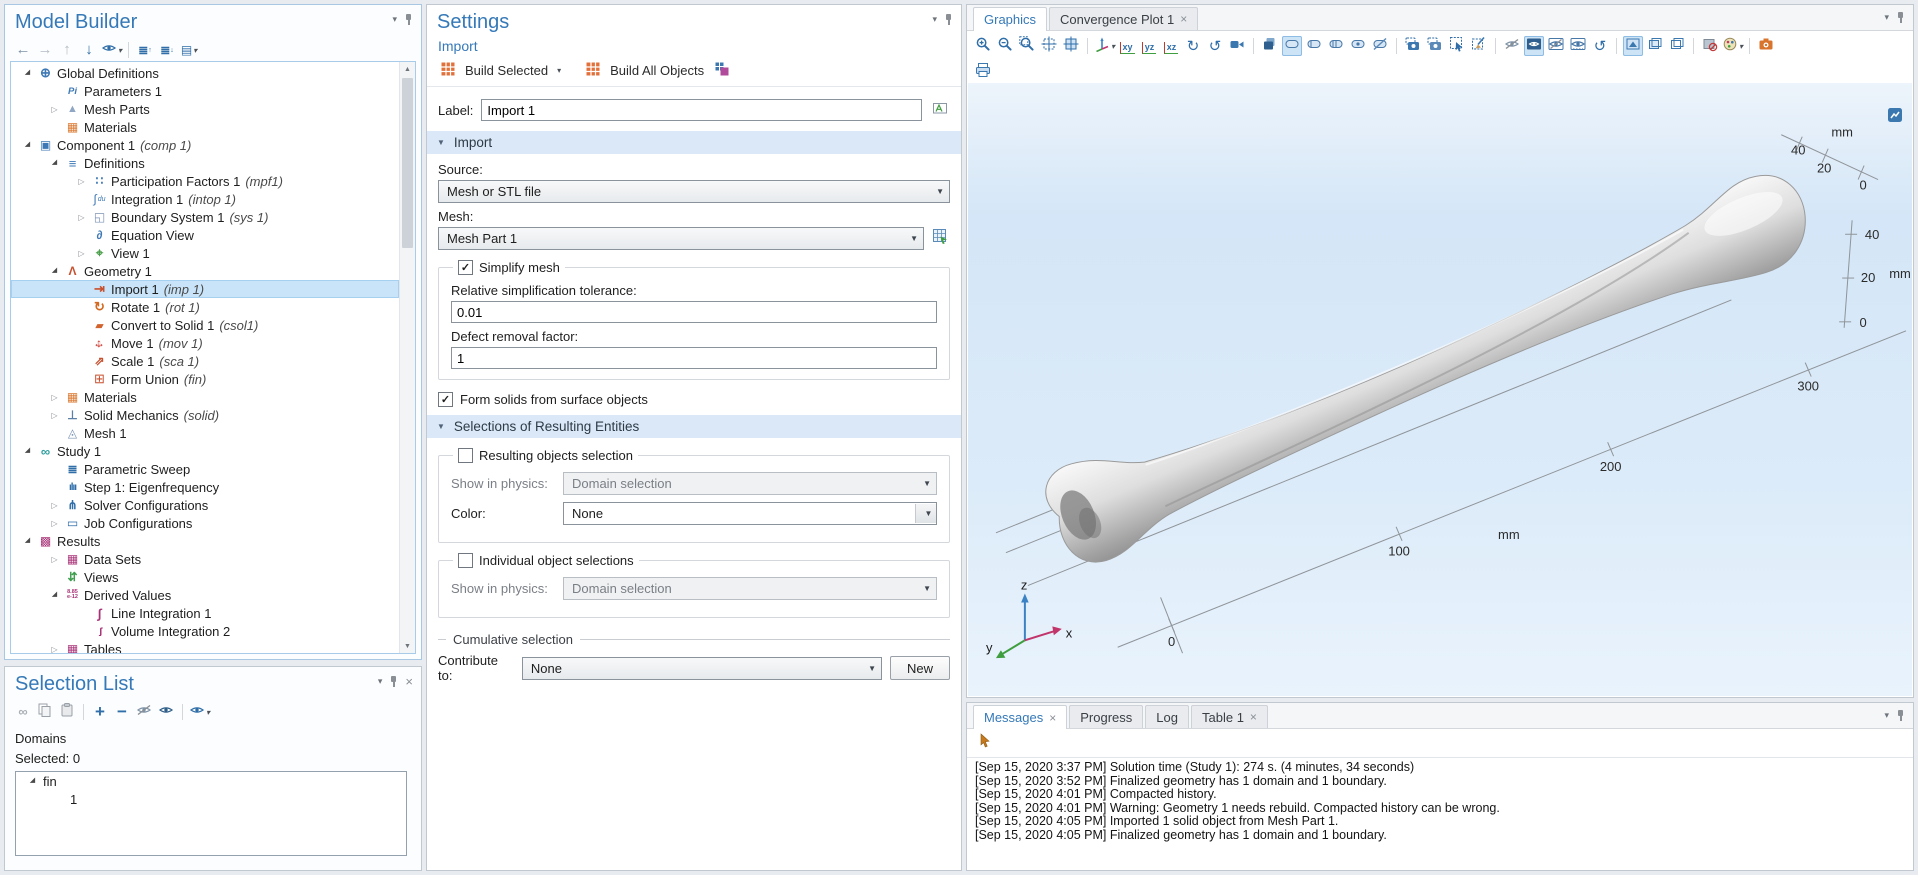 The image size is (1918, 875). I want to click on toolbar-button: ←, so click(23, 50).